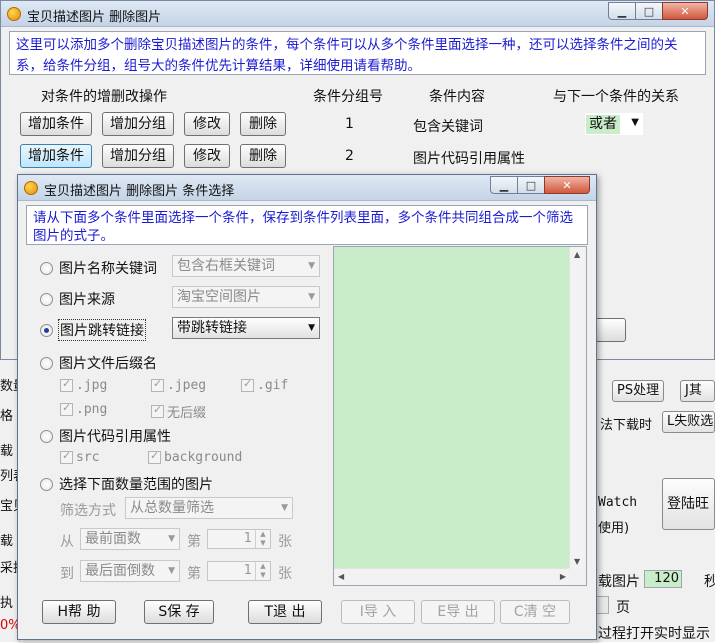  Describe the element at coordinates (83, 409) in the screenshot. I see `check-png: .png` at that location.